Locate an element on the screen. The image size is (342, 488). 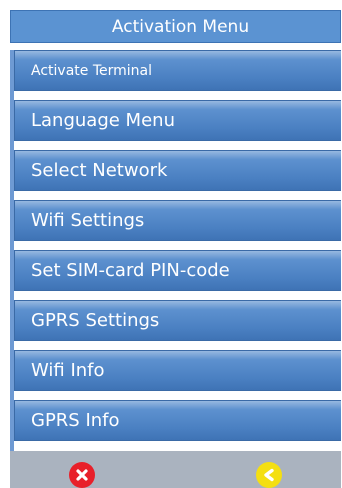
title-bar: Activation Menu is located at coordinates (175, 26).